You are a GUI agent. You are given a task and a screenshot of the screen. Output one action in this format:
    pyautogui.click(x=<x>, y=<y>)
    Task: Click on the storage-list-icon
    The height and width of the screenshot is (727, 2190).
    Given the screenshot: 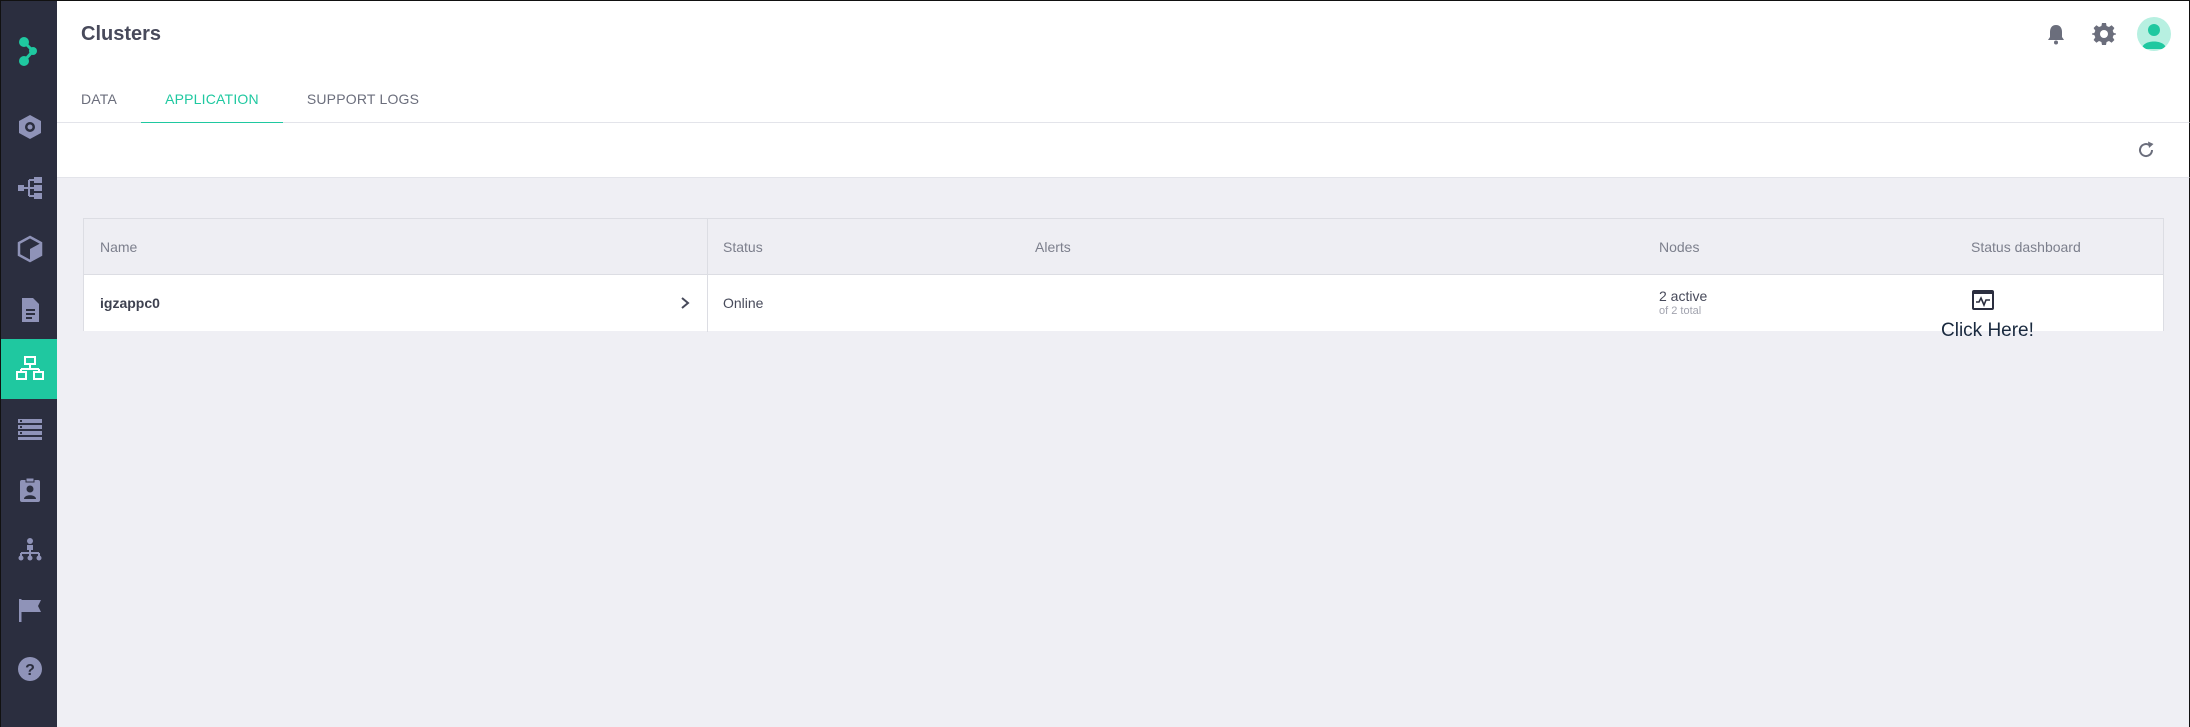 What is the action you would take?
    pyautogui.click(x=29, y=429)
    